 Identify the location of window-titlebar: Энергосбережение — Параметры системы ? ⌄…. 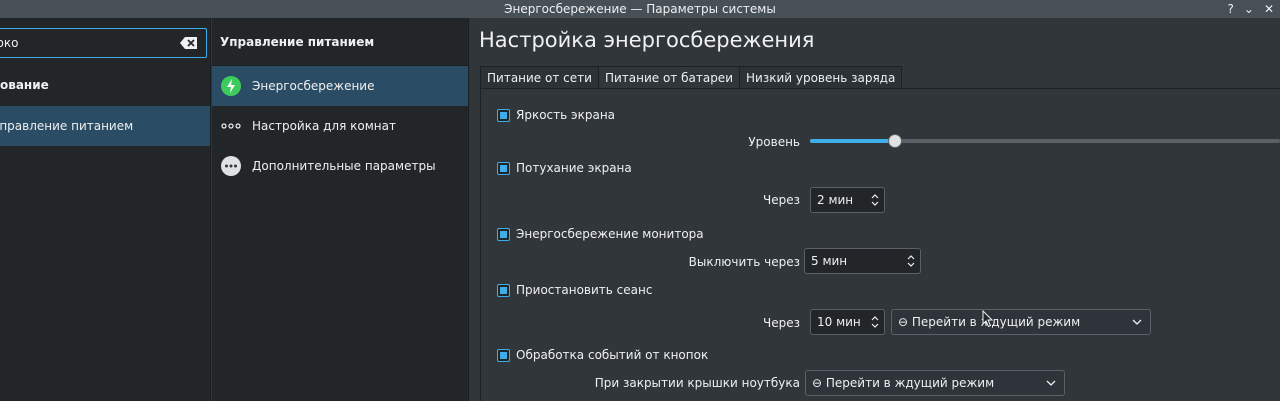
(640, 9).